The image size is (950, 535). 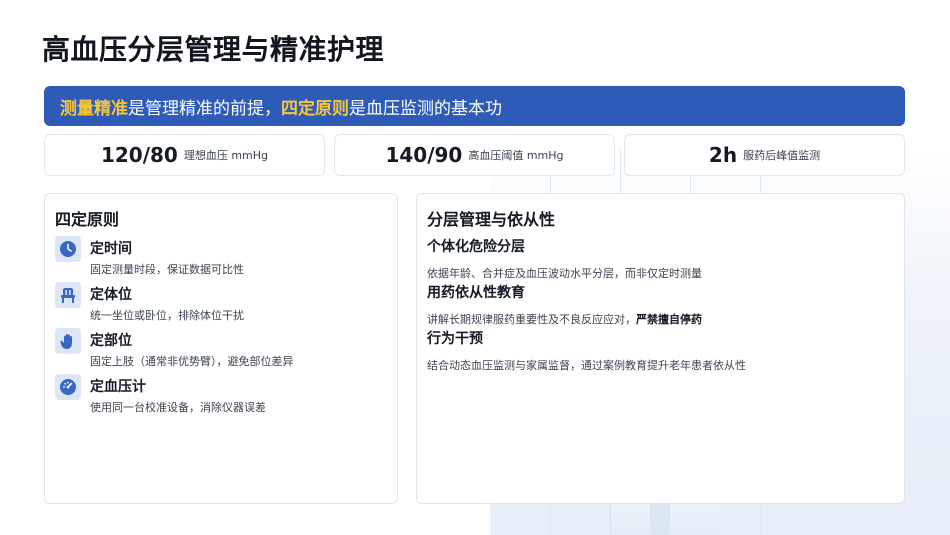 What do you see at coordinates (68, 387) in the screenshot?
I see `gauge-icon` at bounding box center [68, 387].